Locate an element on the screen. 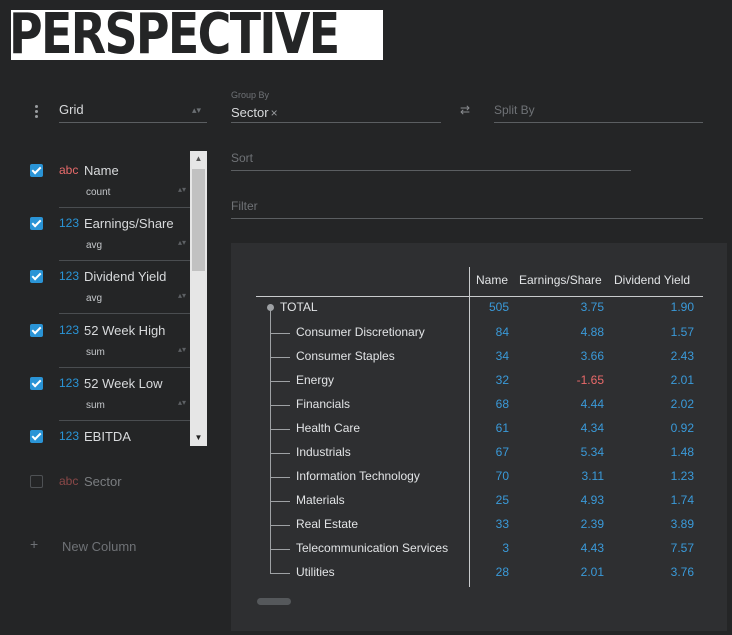 This screenshot has height=635, width=732. column-item-earnings-share: 123 Earnings/Share avg ▴▾ is located at coordinates (95, 234).